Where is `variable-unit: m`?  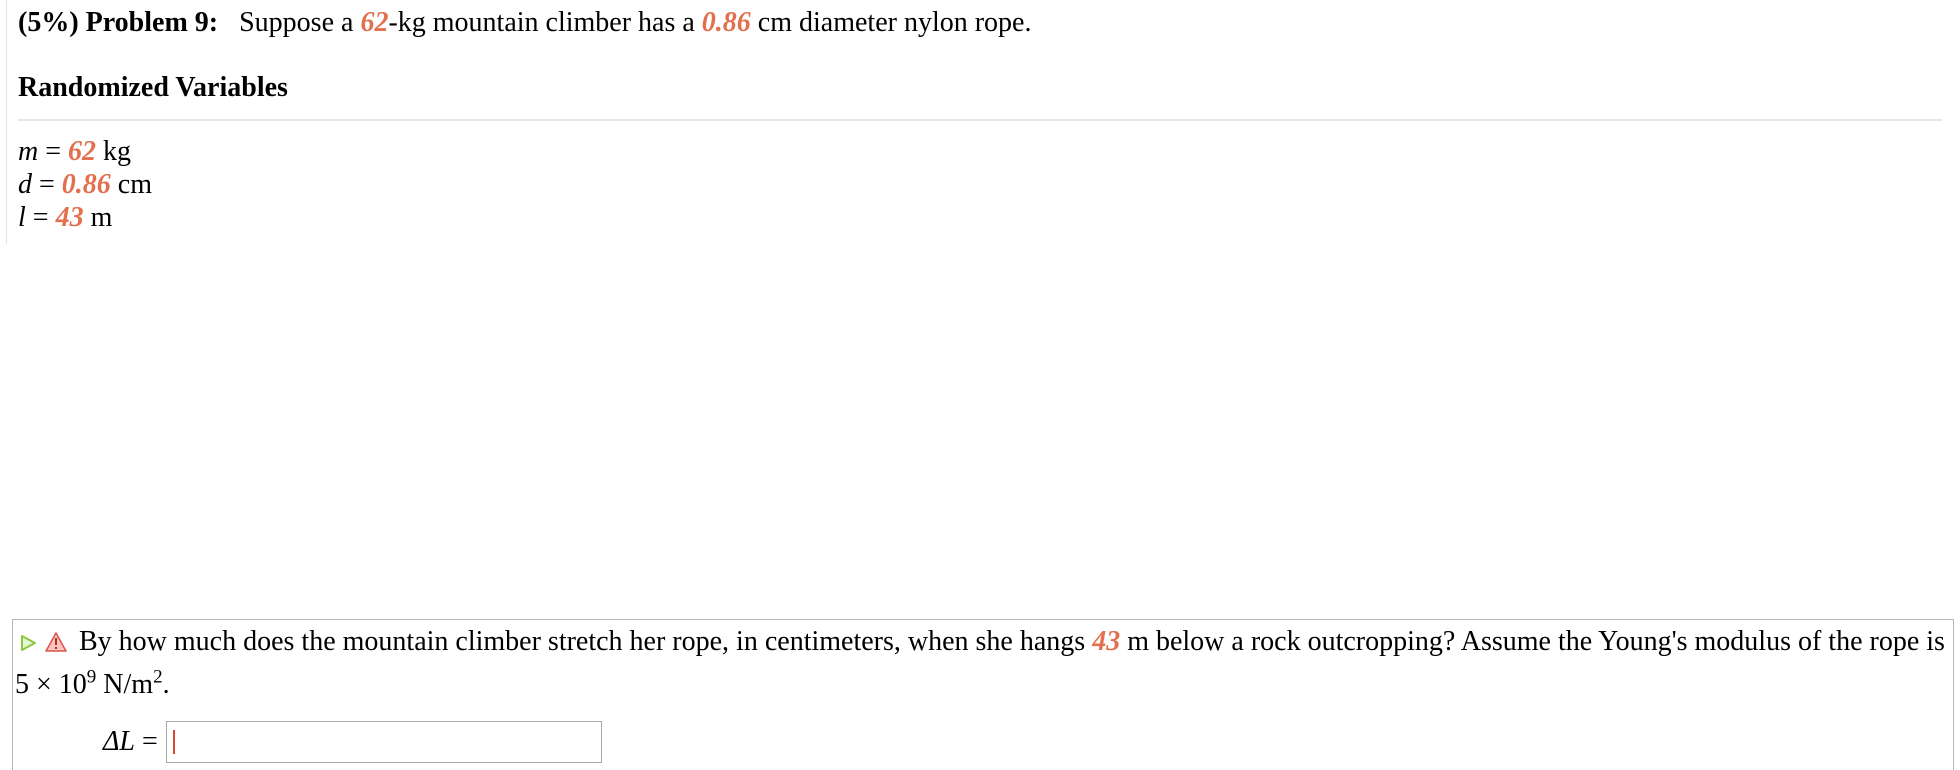
variable-unit: m is located at coordinates (98, 217).